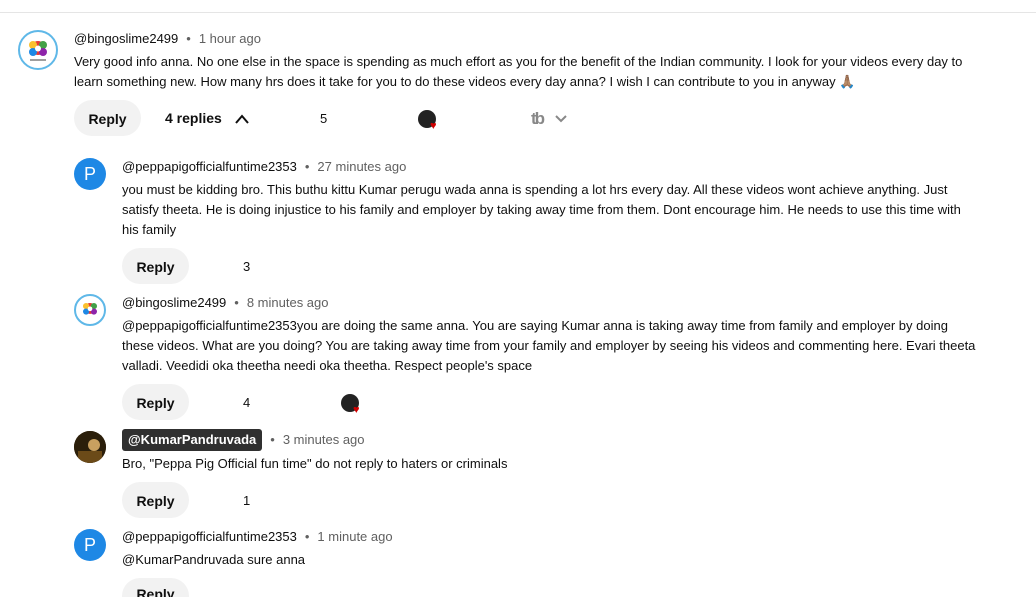  Describe the element at coordinates (230, 38) in the screenshot. I see `timestamp: 1 hour ago` at that location.